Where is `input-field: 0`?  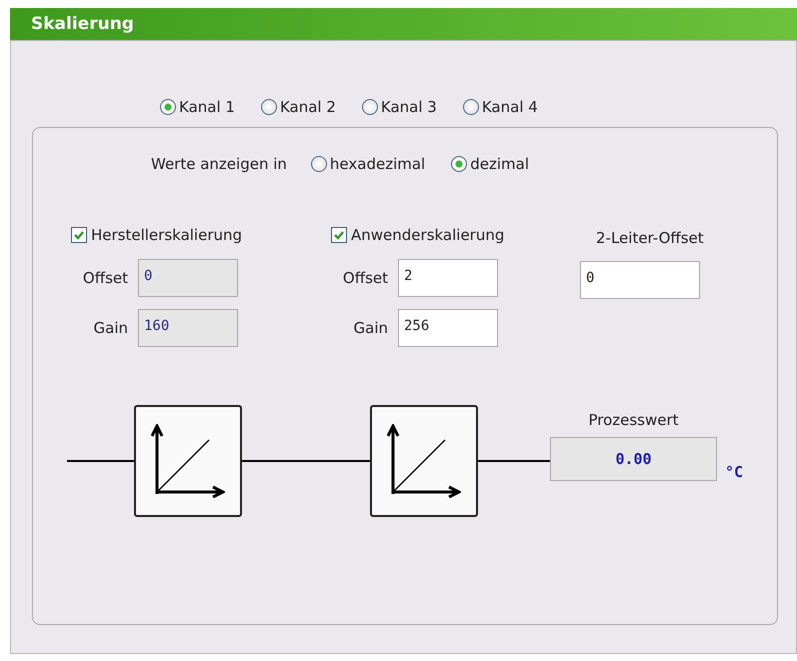 input-field: 0 is located at coordinates (640, 280).